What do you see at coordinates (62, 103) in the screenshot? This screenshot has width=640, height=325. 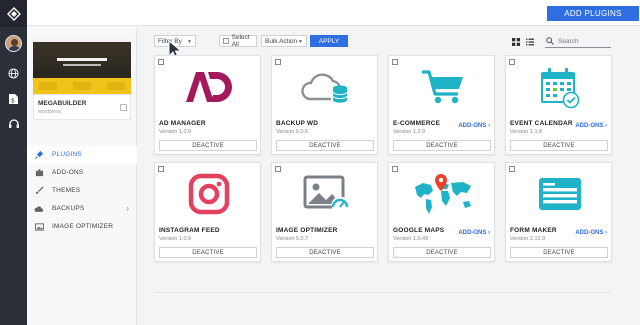 I see `site-name: MEGABUILDER` at bounding box center [62, 103].